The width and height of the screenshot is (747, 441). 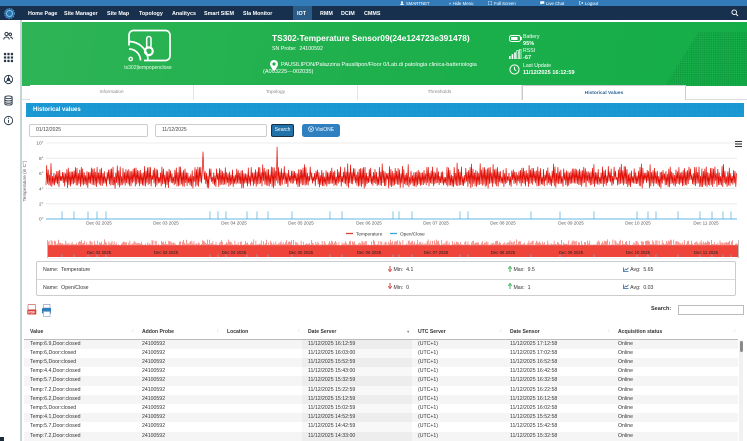 What do you see at coordinates (412, 233) in the screenshot?
I see `svg-text: Open/Close` at bounding box center [412, 233].